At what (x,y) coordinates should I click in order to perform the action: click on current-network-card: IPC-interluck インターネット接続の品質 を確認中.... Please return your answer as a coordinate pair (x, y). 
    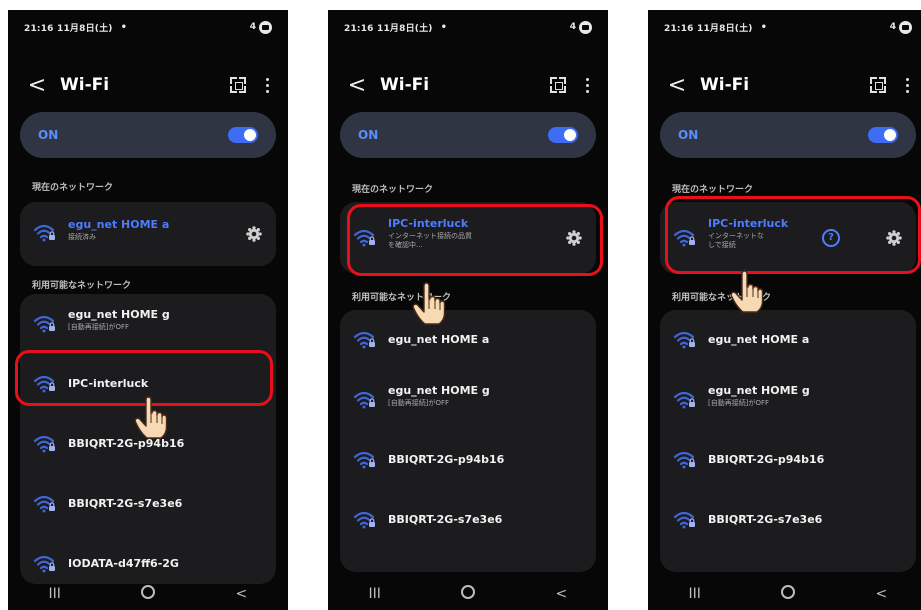
    Looking at the image, I should click on (468, 238).